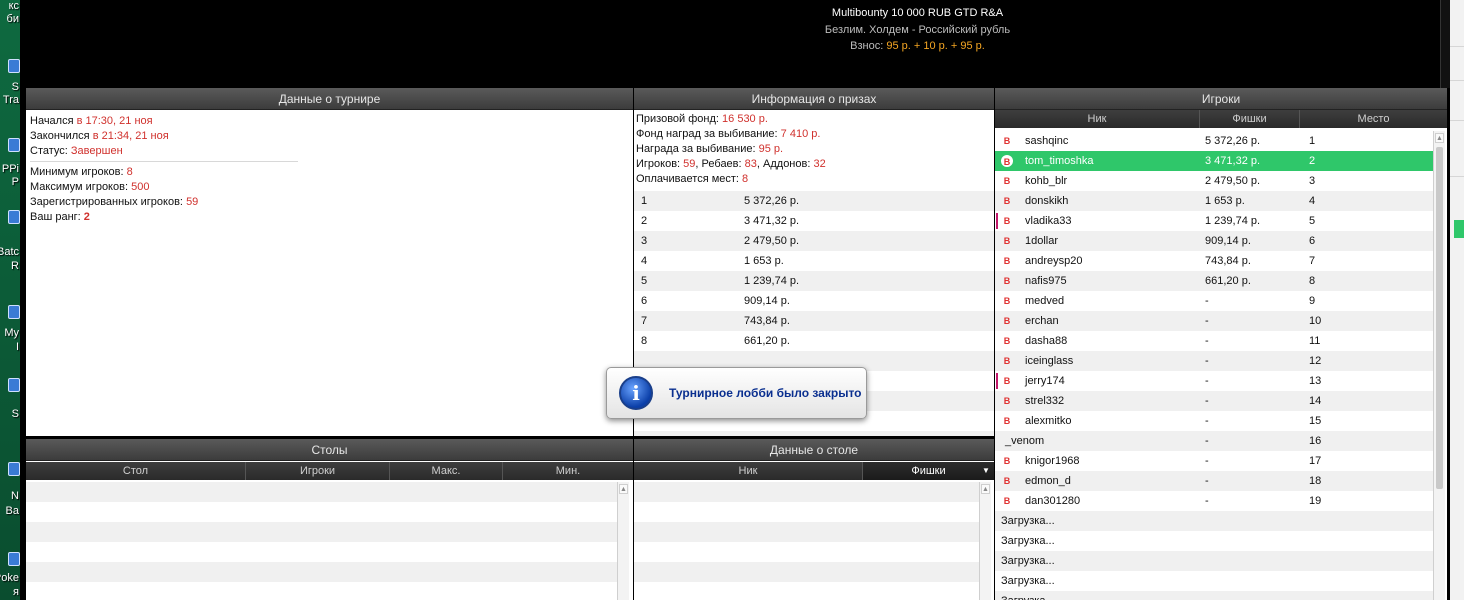  What do you see at coordinates (1214, 241) in the screenshot?
I see `player-row: B 1dollar 909,14 р. 6` at bounding box center [1214, 241].